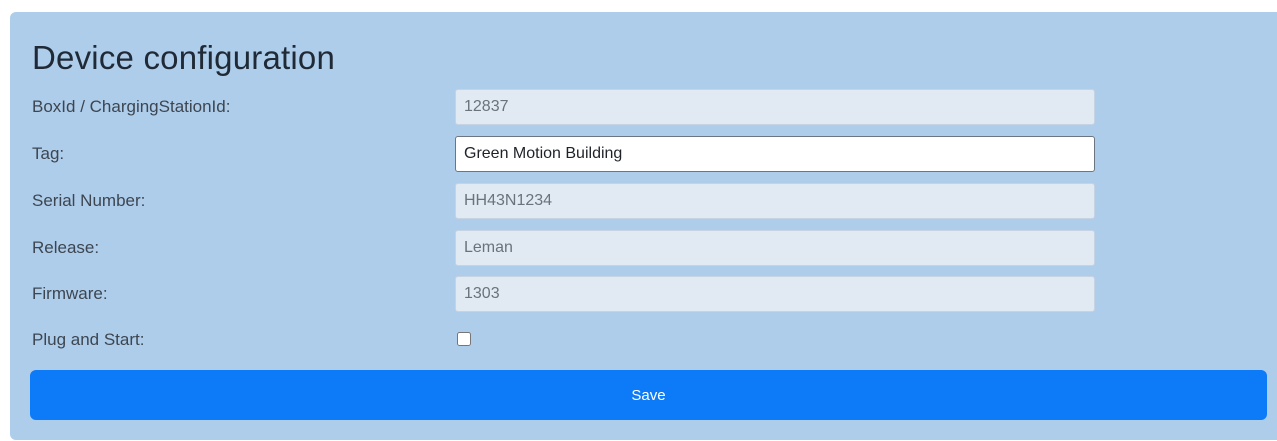 Image resolution: width=1277 pixels, height=441 pixels. What do you see at coordinates (183, 57) in the screenshot?
I see `page-title: Device configuration` at bounding box center [183, 57].